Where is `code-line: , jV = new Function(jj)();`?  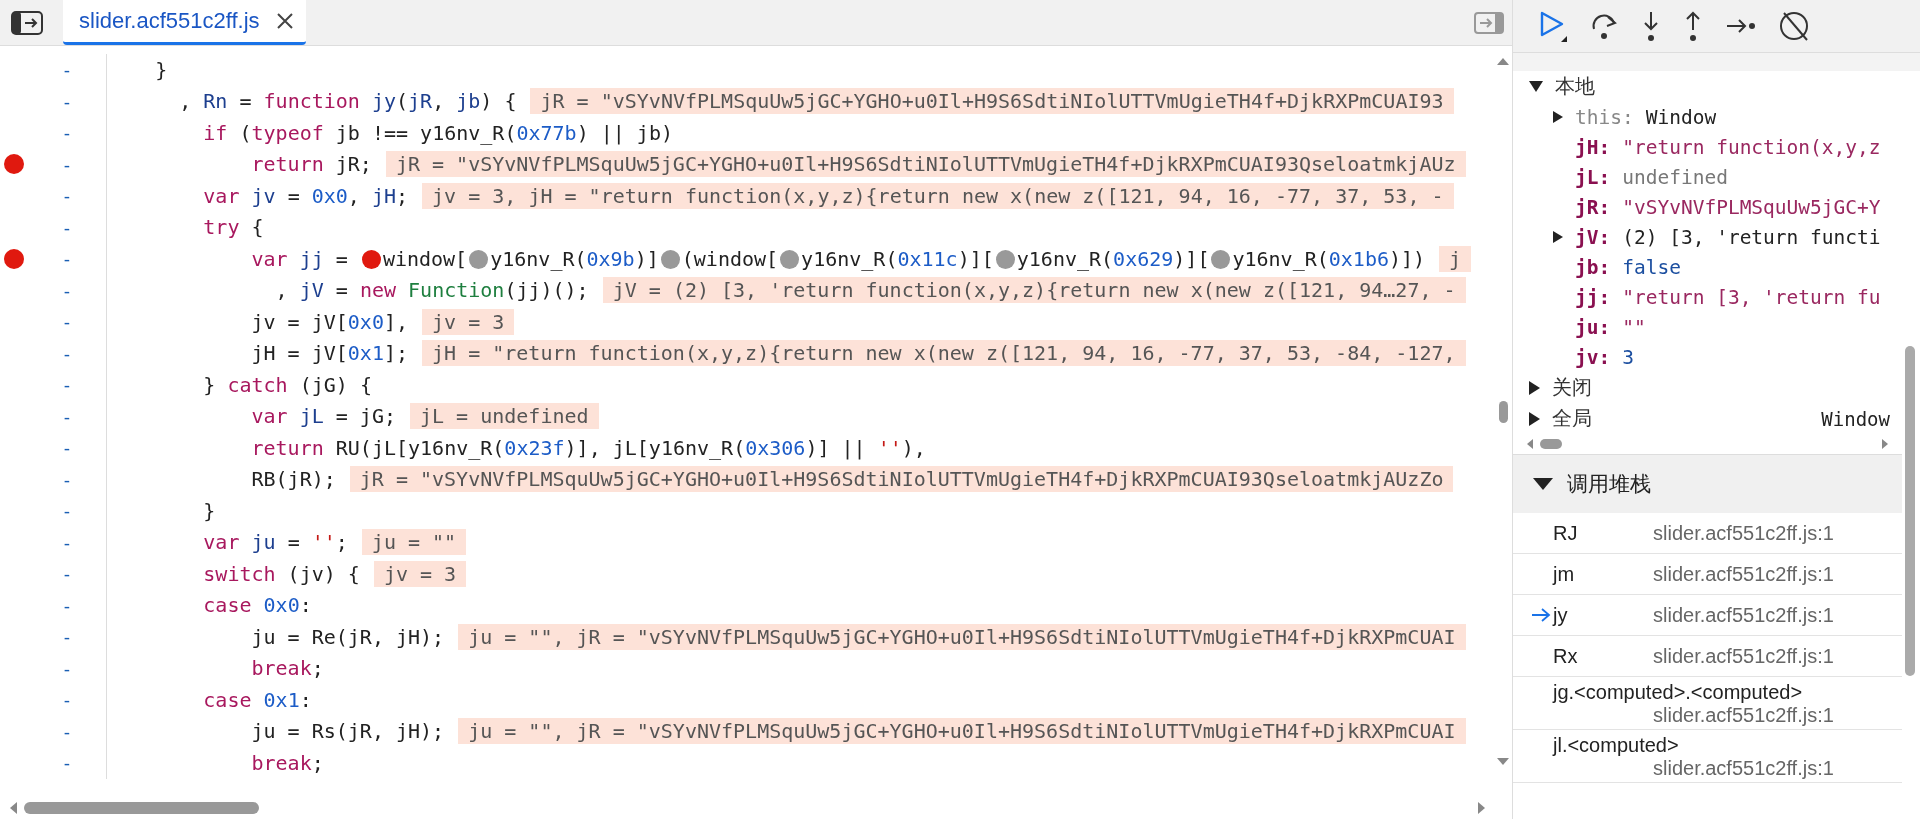 code-line: , jV = new Function(jj)(); is located at coordinates (431, 290).